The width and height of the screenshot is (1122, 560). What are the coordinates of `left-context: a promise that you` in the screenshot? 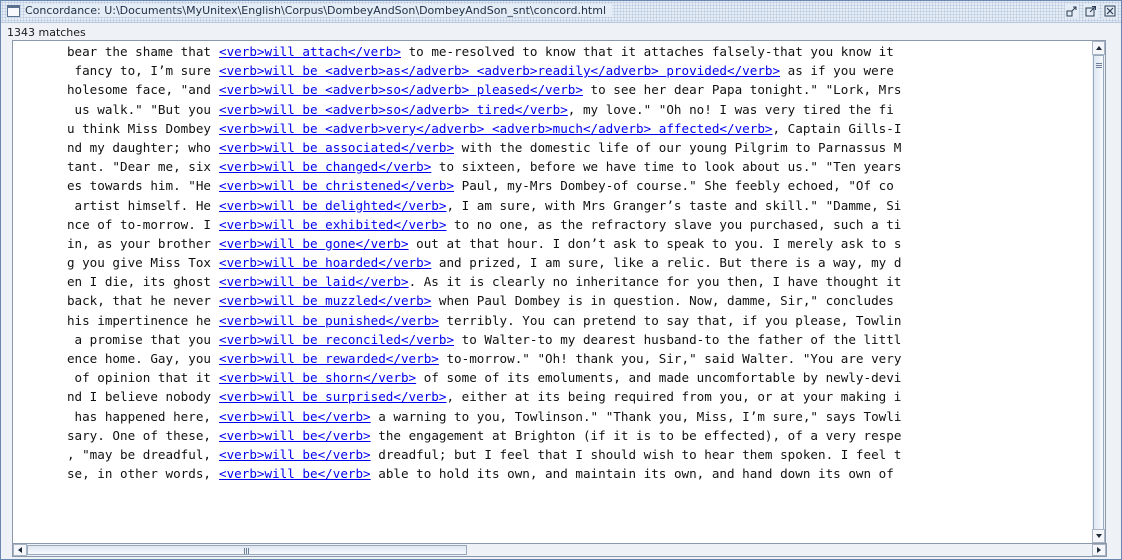 It's located at (112, 339).